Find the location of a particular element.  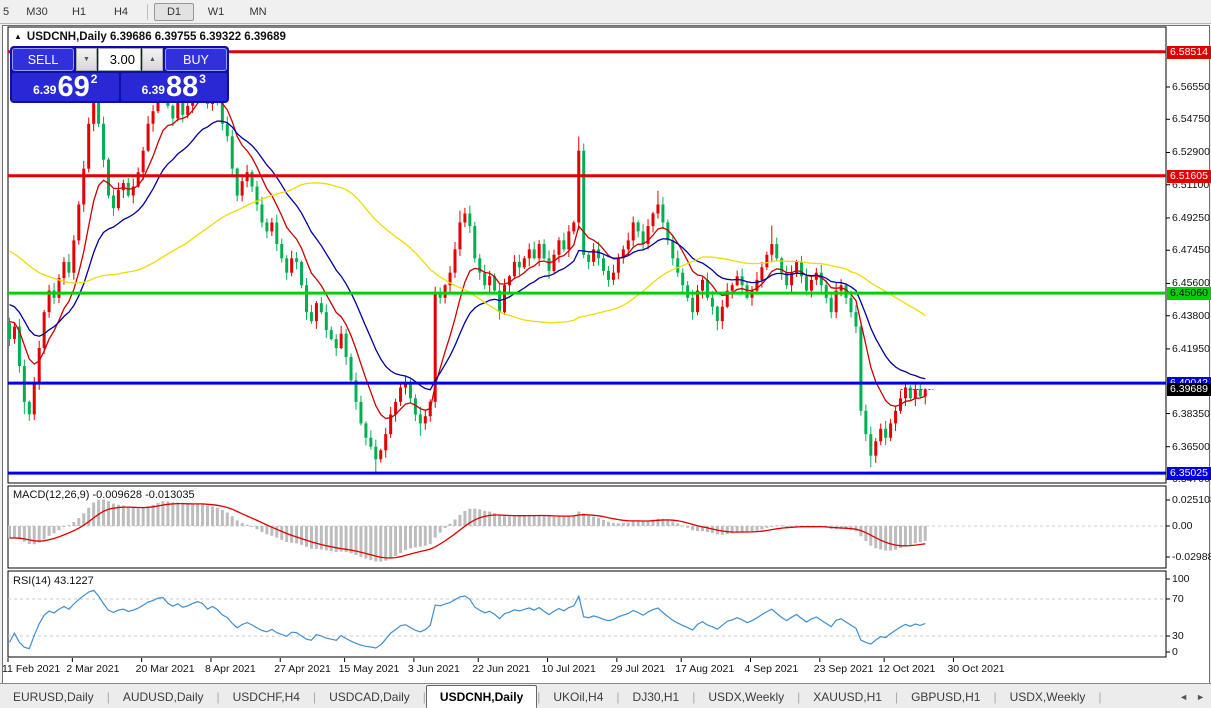

volume-increase-button: ▲ is located at coordinates (152, 59).